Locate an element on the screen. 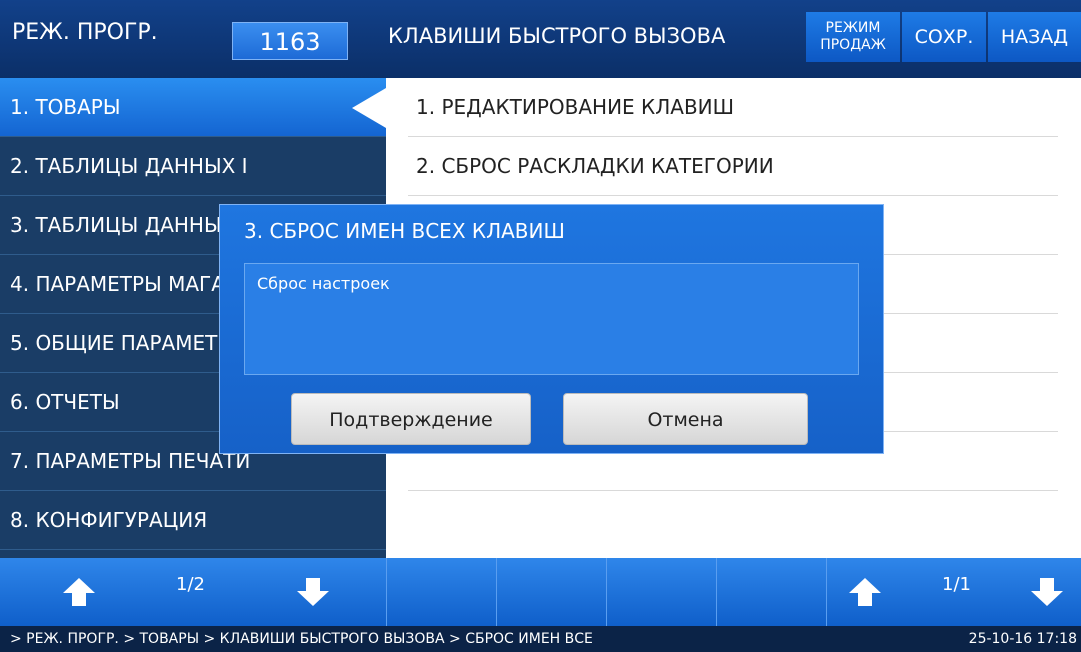 Image resolution: width=1081 pixels, height=652 pixels. sales-mode-line1: РЕЖИМ is located at coordinates (853, 28).